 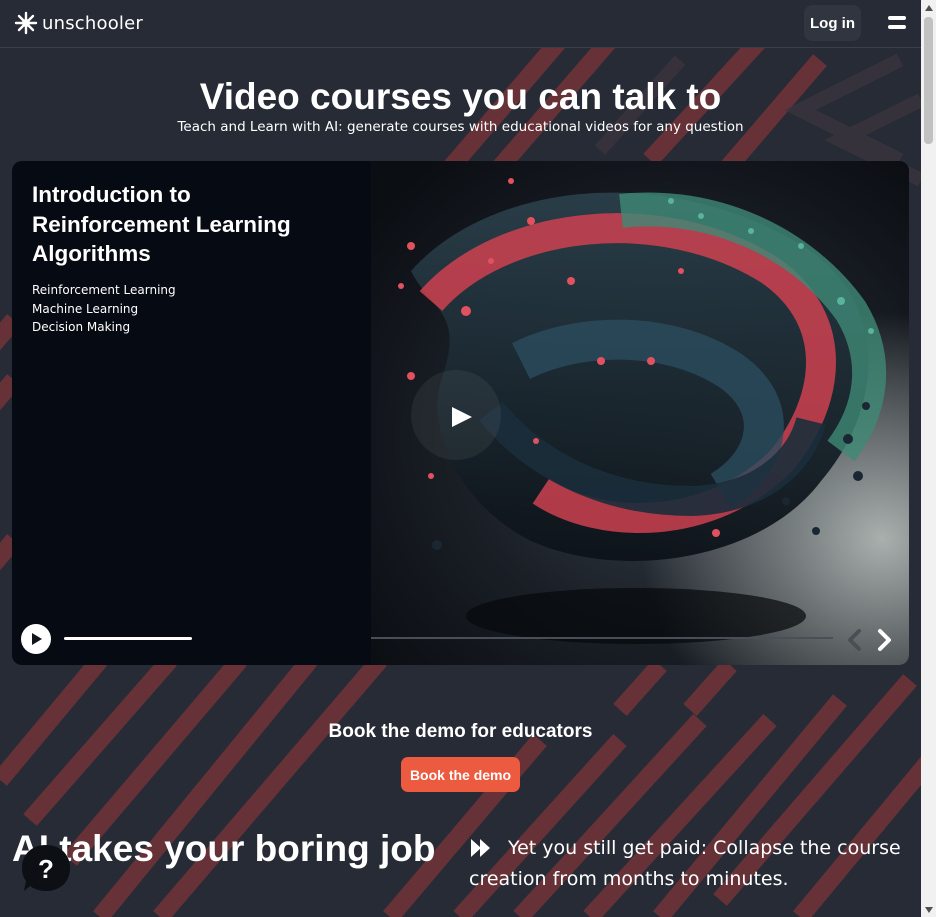 What do you see at coordinates (928, 909) in the screenshot?
I see `scroll-down-arrow-icon` at bounding box center [928, 909].